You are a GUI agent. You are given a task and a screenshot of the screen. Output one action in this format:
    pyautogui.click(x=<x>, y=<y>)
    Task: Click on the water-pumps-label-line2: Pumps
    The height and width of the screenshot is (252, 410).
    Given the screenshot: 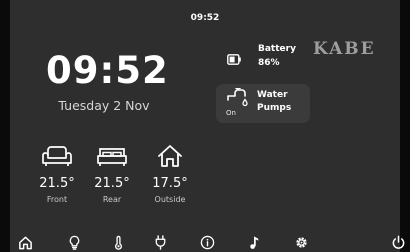 What is the action you would take?
    pyautogui.click(x=274, y=108)
    